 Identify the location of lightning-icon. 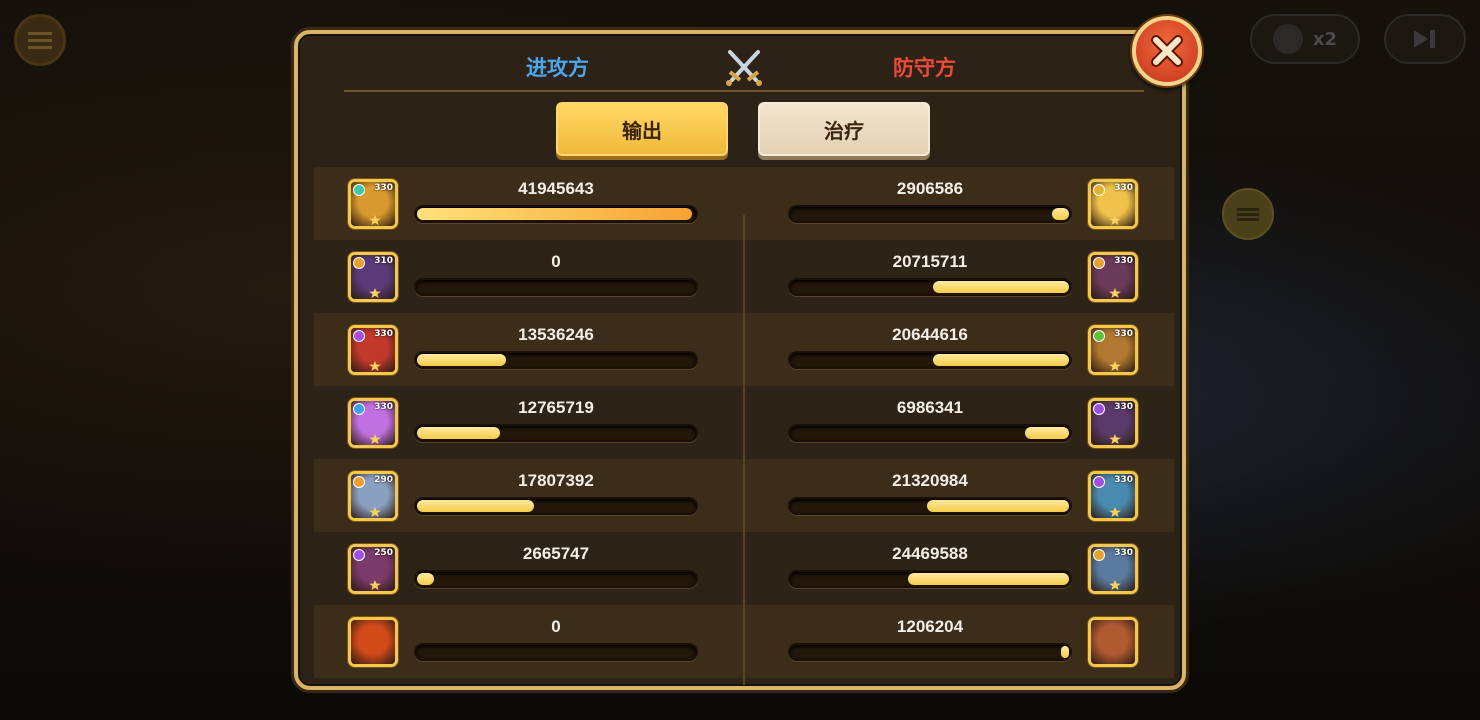
(1287, 39).